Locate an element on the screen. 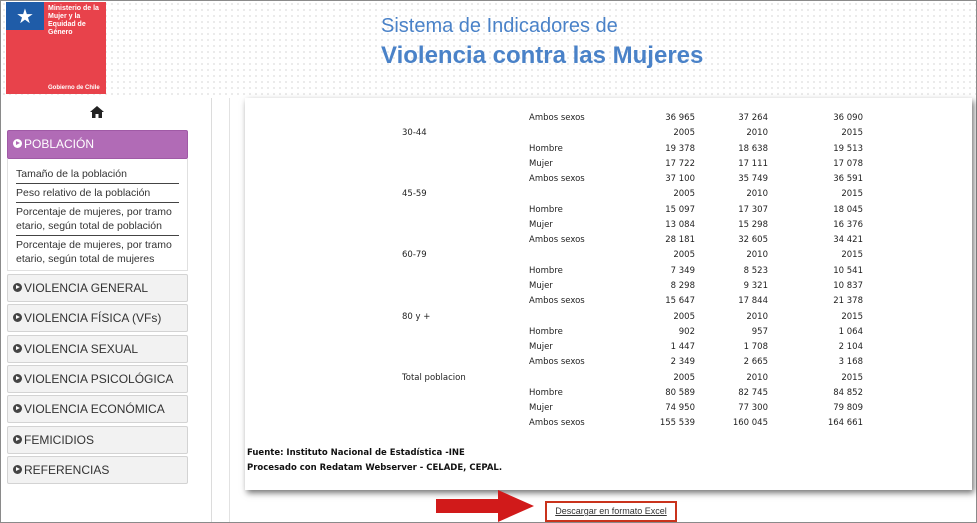  arrow-right-icon is located at coordinates (485, 506).